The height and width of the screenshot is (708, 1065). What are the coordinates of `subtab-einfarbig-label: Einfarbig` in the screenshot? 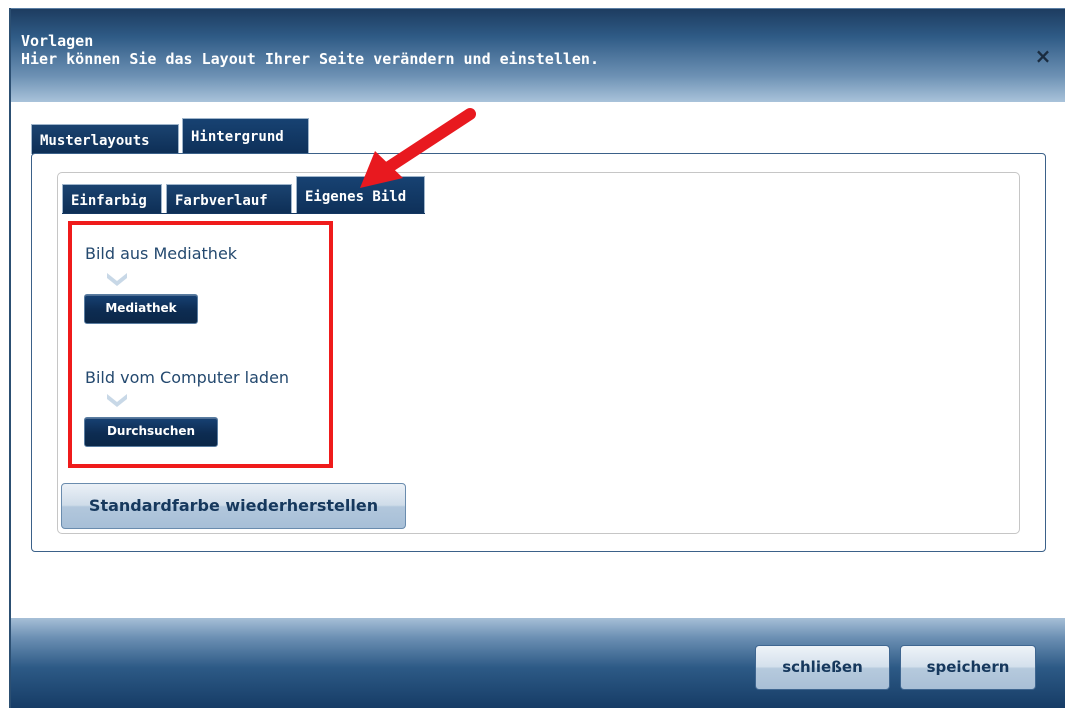 It's located at (109, 201).